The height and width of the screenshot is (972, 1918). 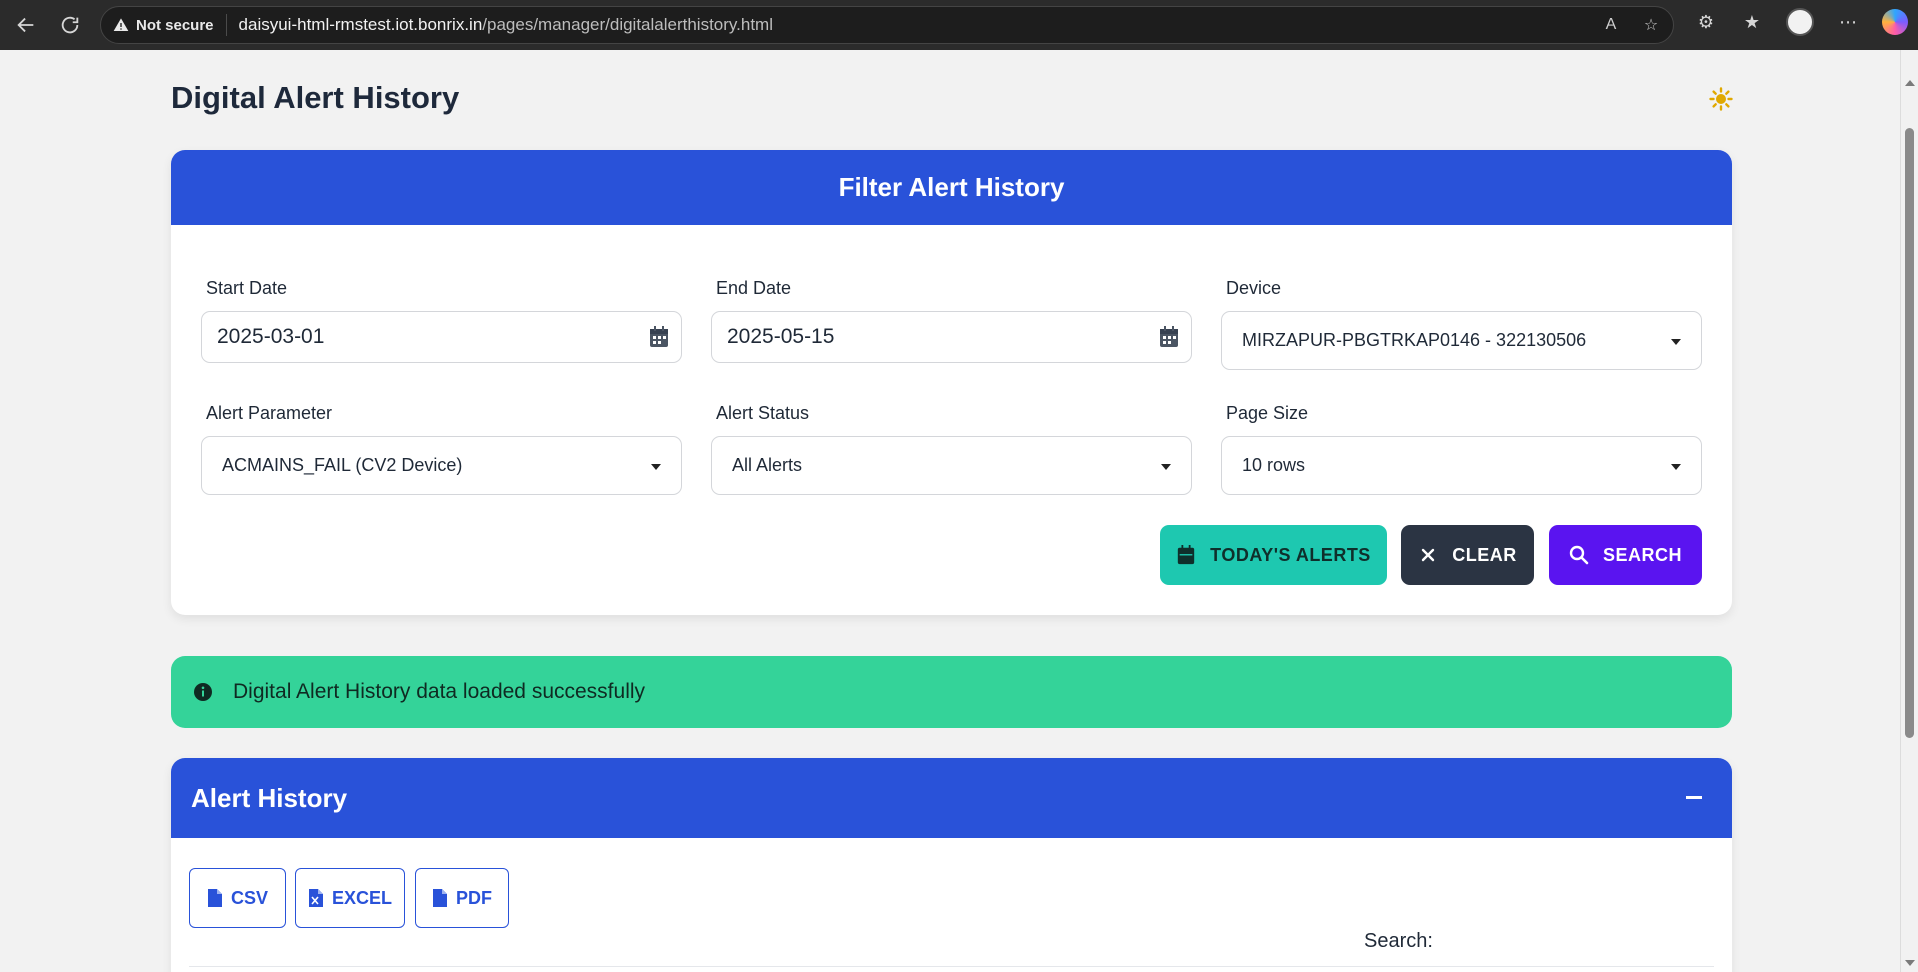 I want to click on alert-parameter-value: ACMAINS_FAIL (CV2 Device), so click(x=342, y=465).